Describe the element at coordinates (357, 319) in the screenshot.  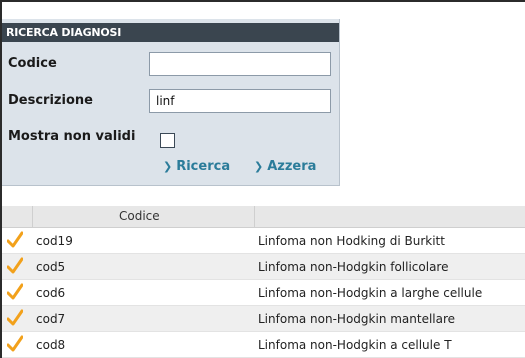
I see `row-description: Linfoma non-Hodgkin mantellare` at that location.